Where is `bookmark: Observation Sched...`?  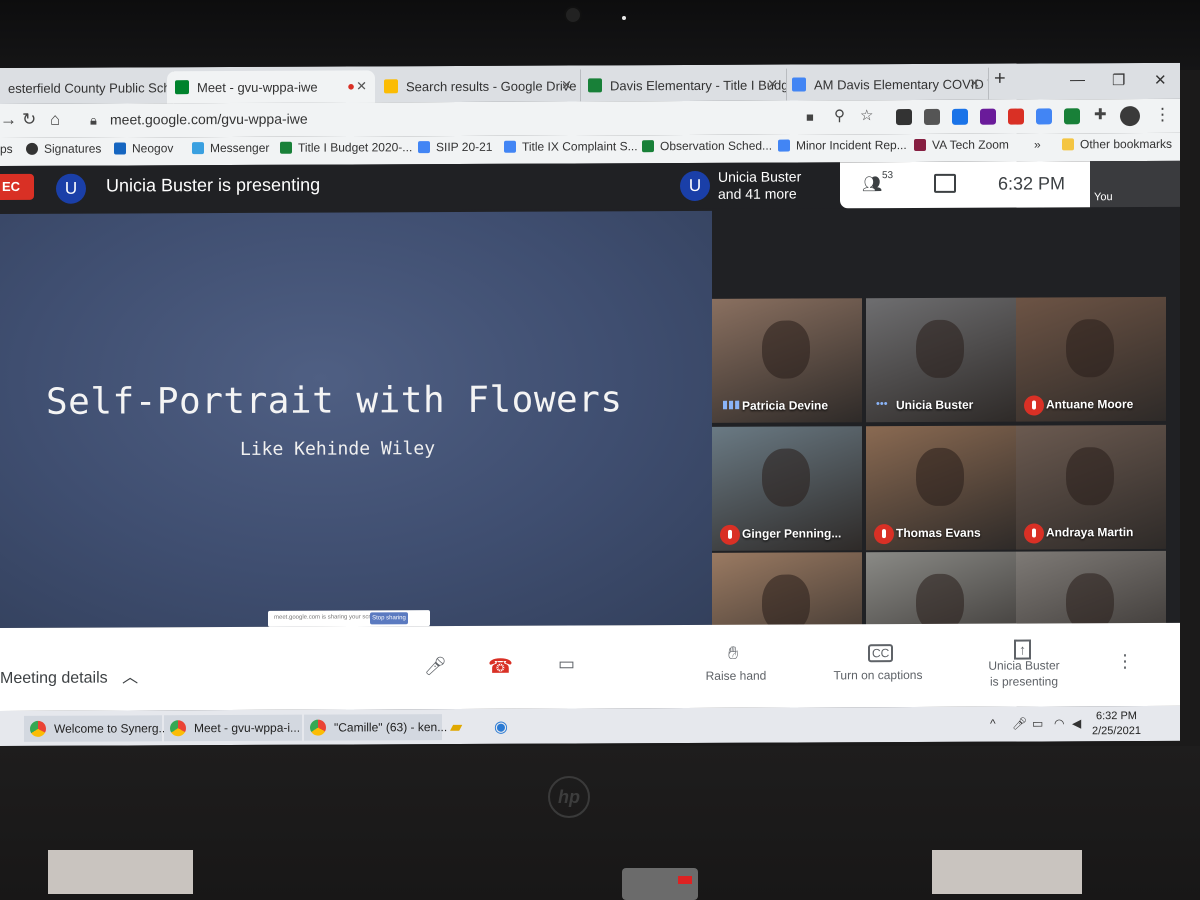
bookmark: Observation Sched... is located at coordinates (707, 146).